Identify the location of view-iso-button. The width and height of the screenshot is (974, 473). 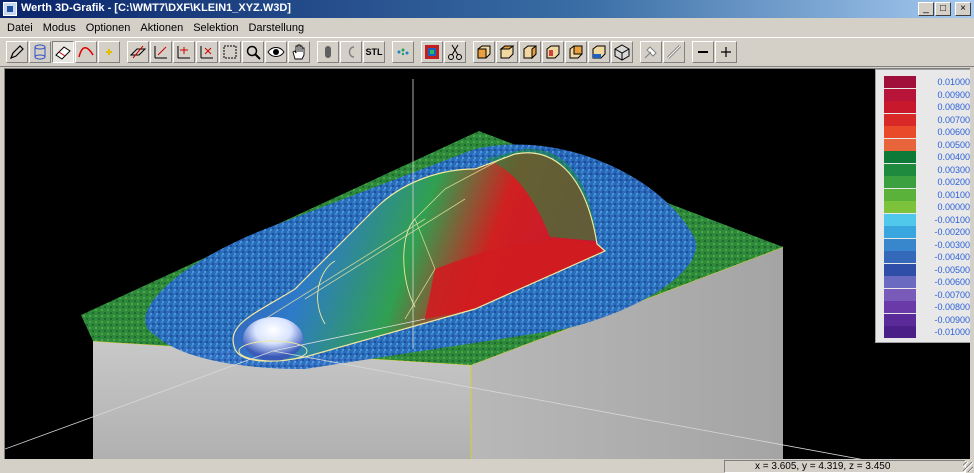
(622, 52).